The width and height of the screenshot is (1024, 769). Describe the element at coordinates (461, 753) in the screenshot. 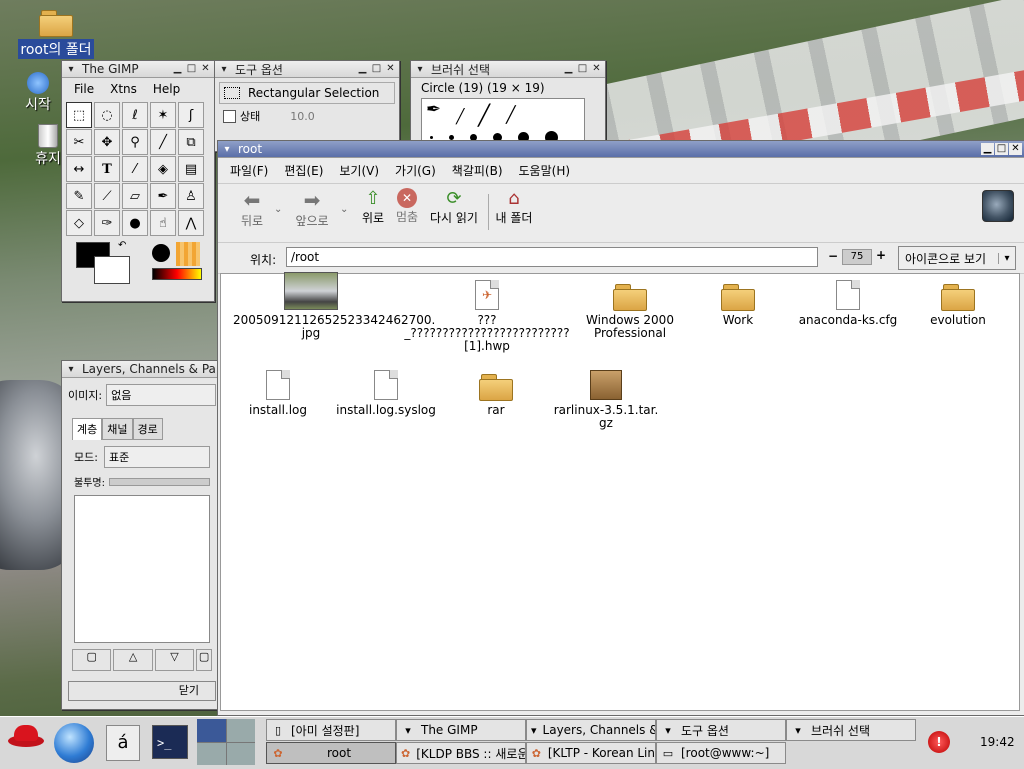

I see `task-button-kldp: ✿ [KLDP BBS :: 새로운` at that location.